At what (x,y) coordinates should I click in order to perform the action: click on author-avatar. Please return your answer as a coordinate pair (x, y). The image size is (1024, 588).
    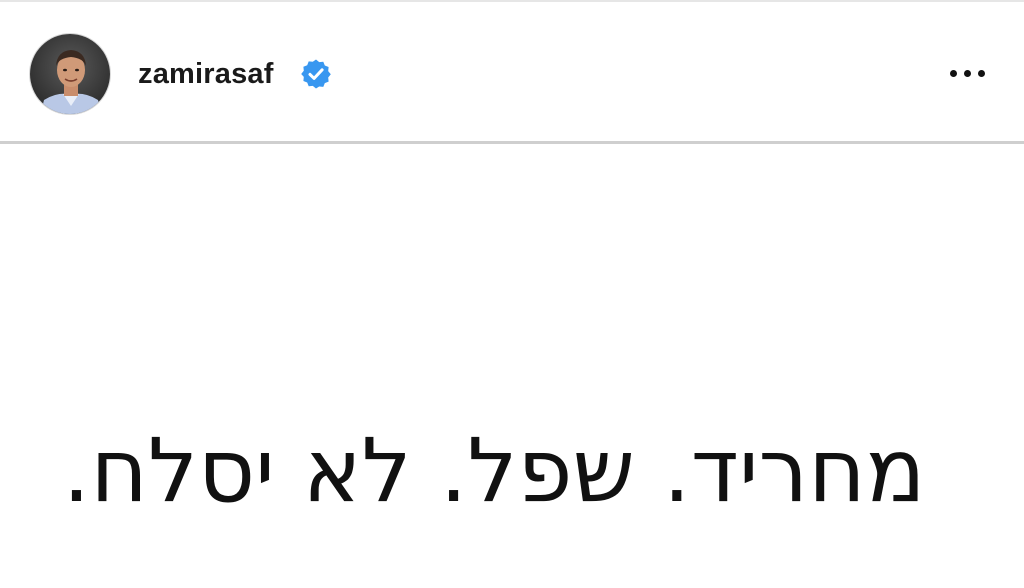
    Looking at the image, I should click on (70, 74).